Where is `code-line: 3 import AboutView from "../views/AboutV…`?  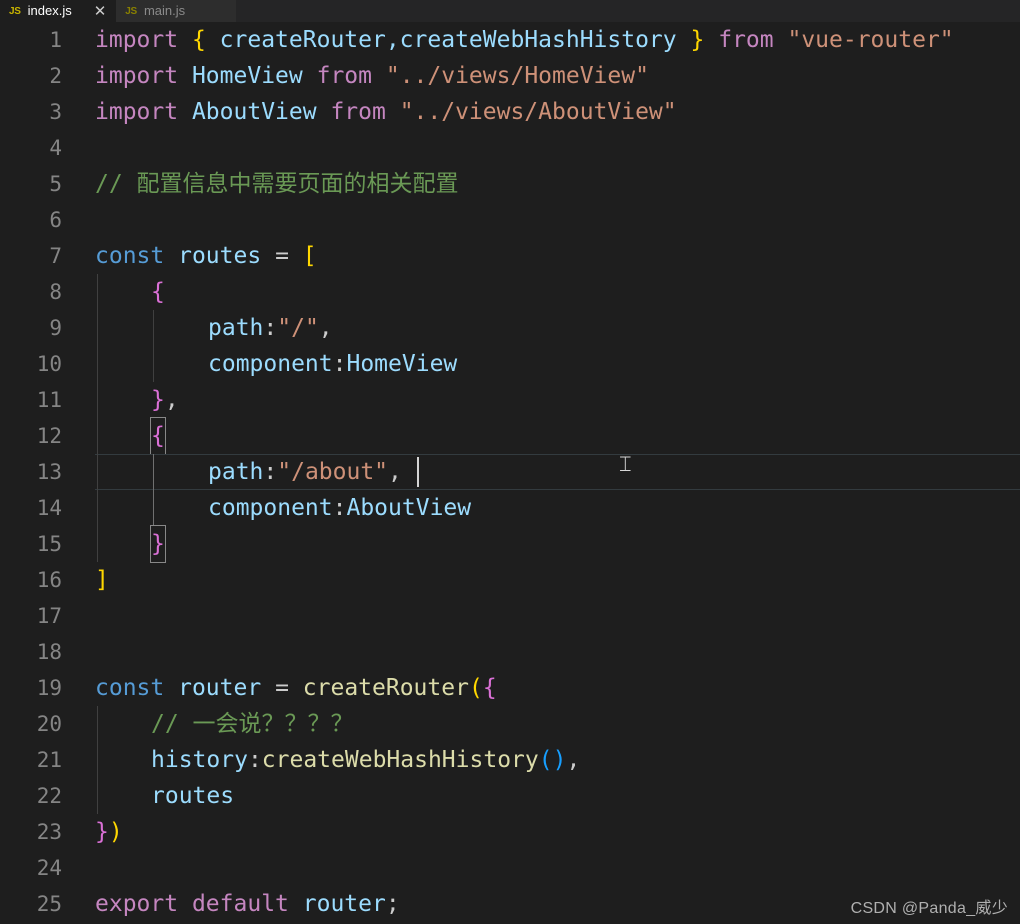
code-line: 3 import AboutView from "../views/AboutV… is located at coordinates (510, 112).